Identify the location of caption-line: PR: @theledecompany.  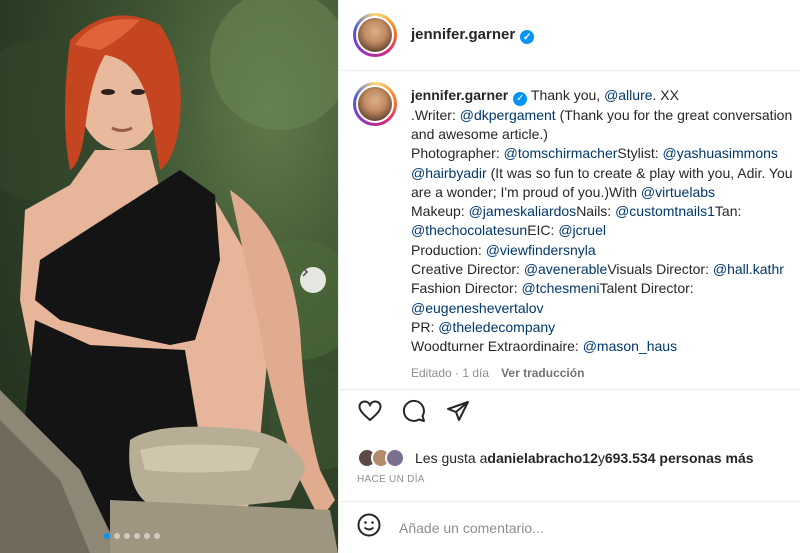
(605, 327).